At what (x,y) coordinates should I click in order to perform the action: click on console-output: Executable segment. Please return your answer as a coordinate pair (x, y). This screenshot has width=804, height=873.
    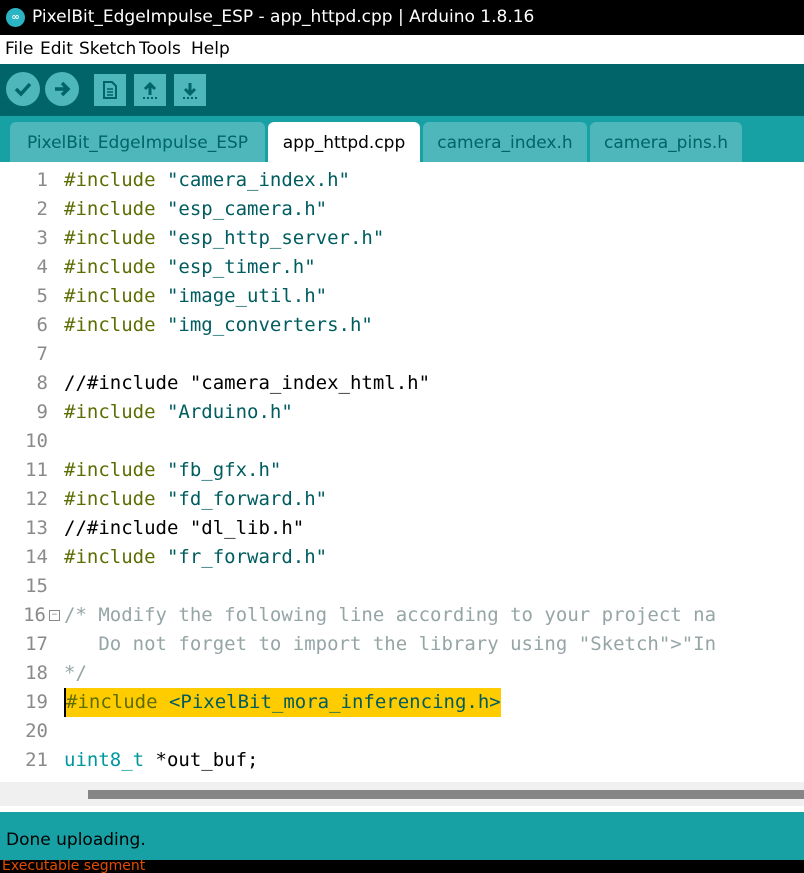
    Looking at the image, I should click on (402, 866).